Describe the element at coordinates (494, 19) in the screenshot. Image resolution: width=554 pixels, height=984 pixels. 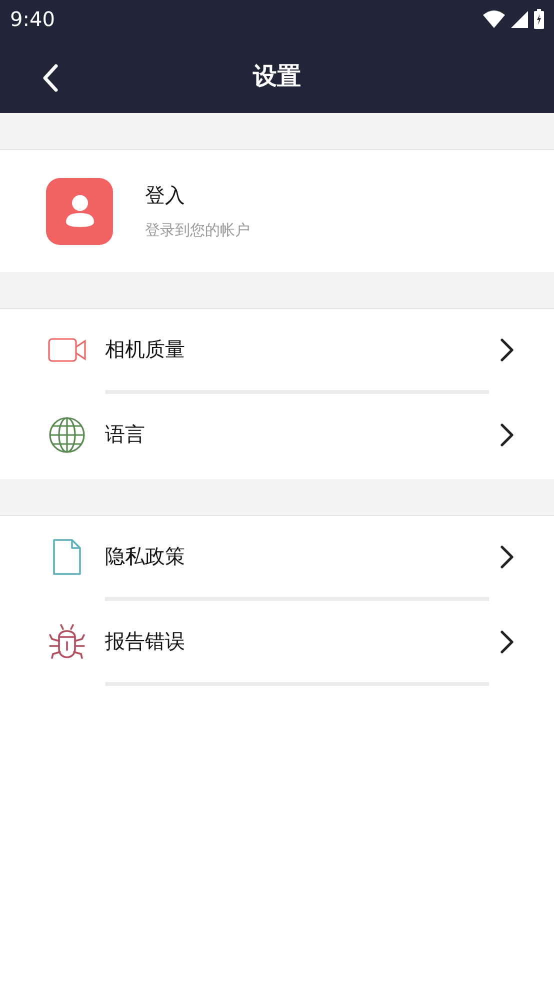
I see `wifi-icon` at that location.